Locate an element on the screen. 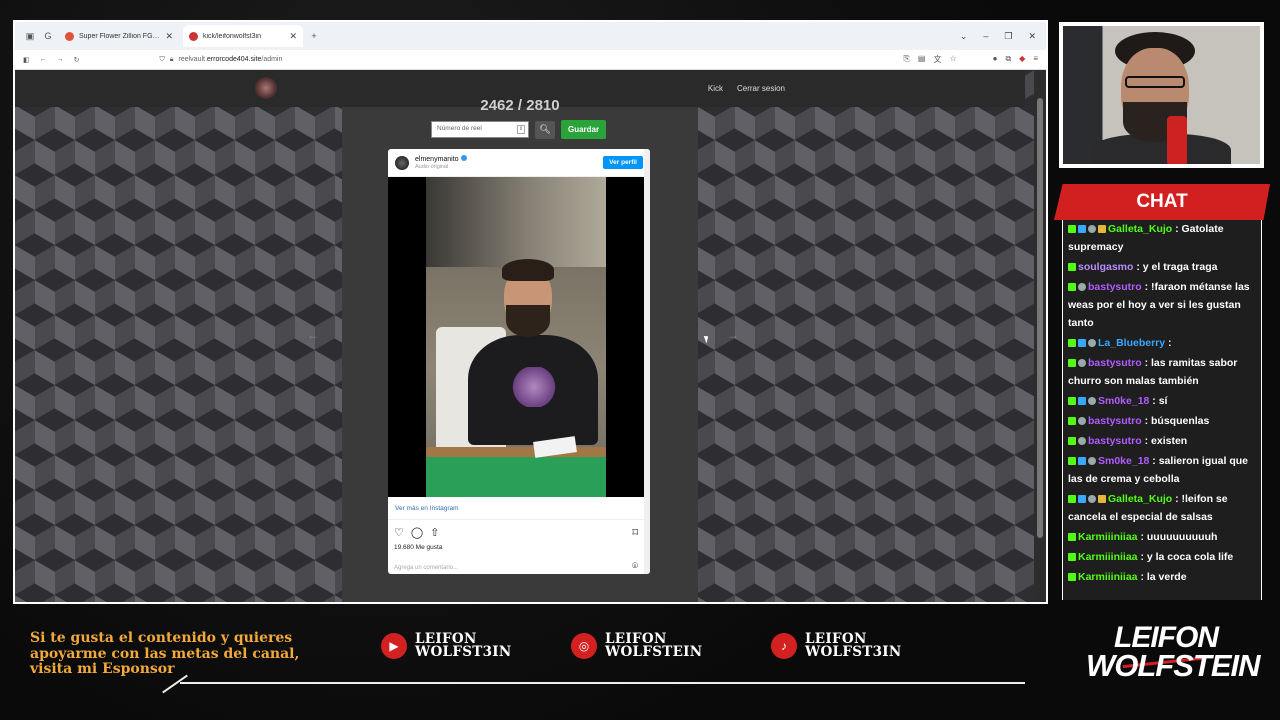  account-icon: ● is located at coordinates (995, 59).